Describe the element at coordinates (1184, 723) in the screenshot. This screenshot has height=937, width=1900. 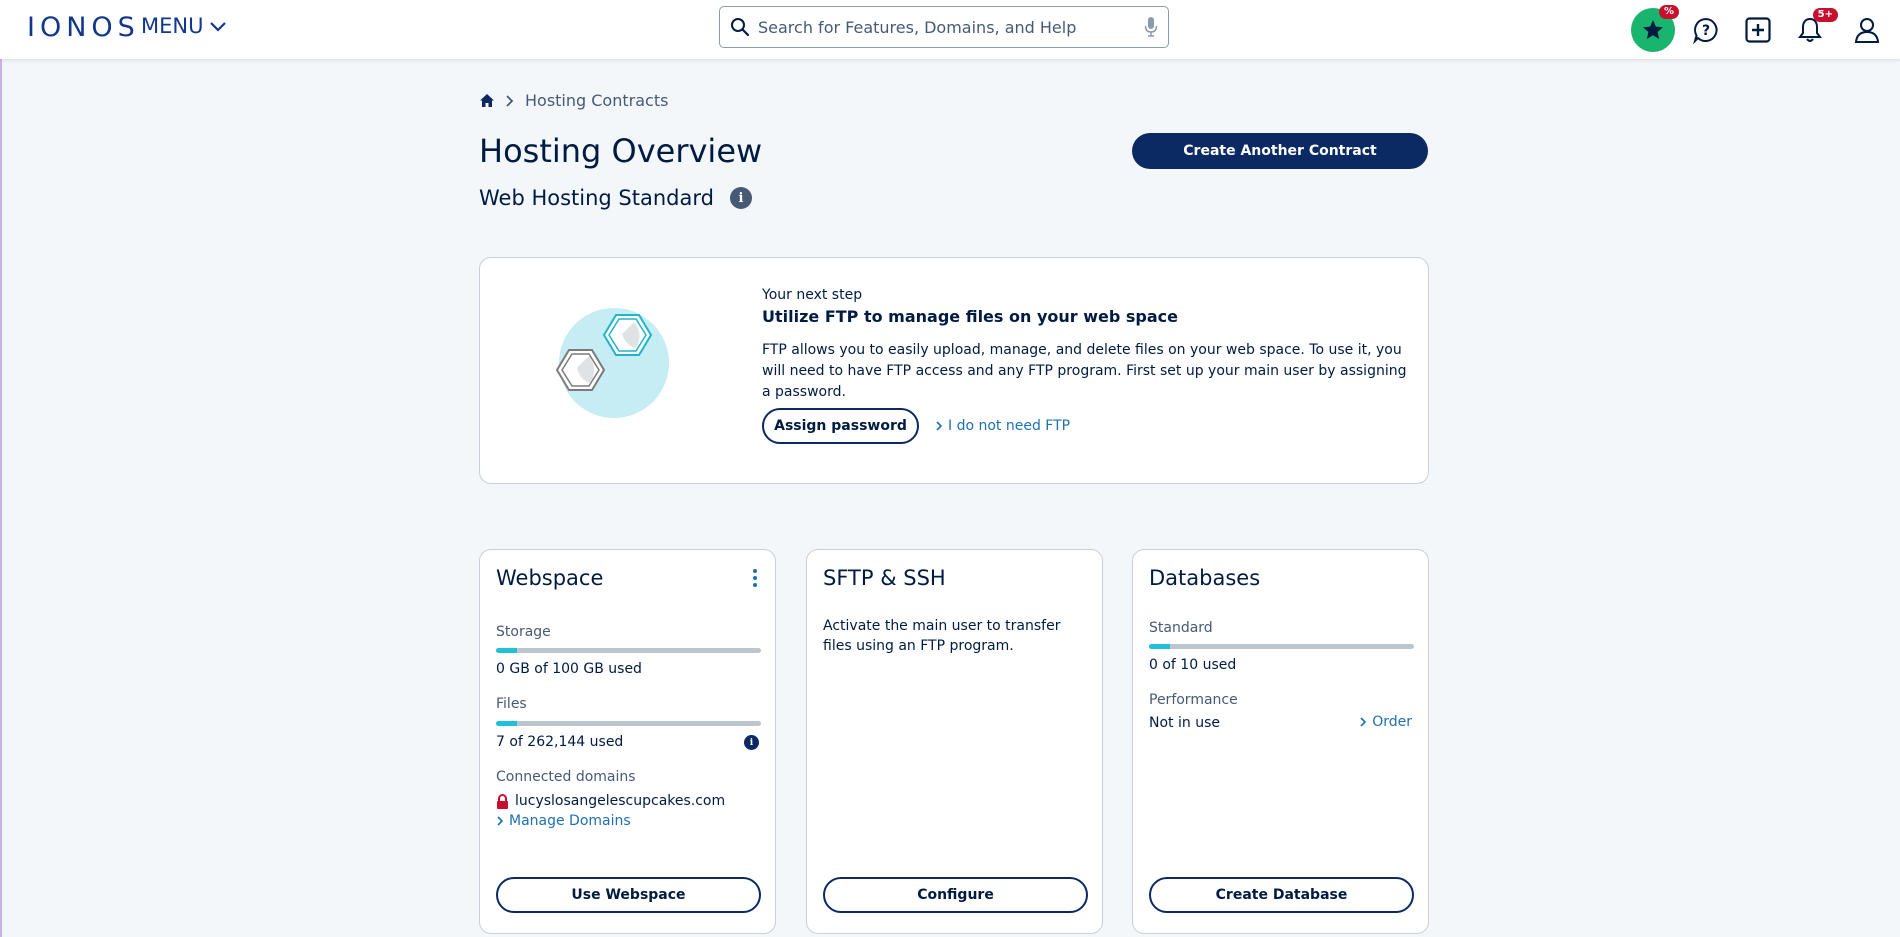
I see `performance-value: Not in use` at that location.